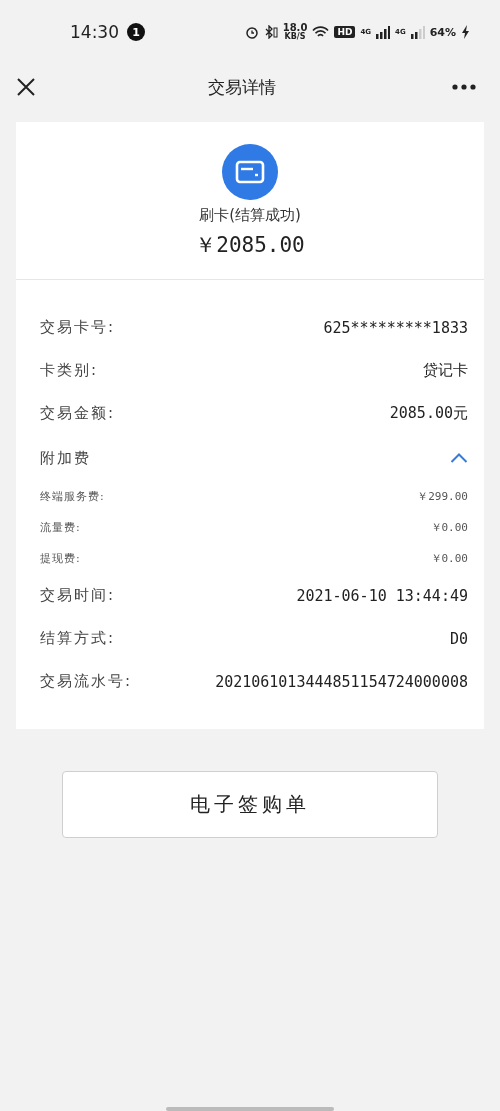 This screenshot has width=500, height=1111. What do you see at coordinates (464, 87) in the screenshot?
I see `more-icon` at bounding box center [464, 87].